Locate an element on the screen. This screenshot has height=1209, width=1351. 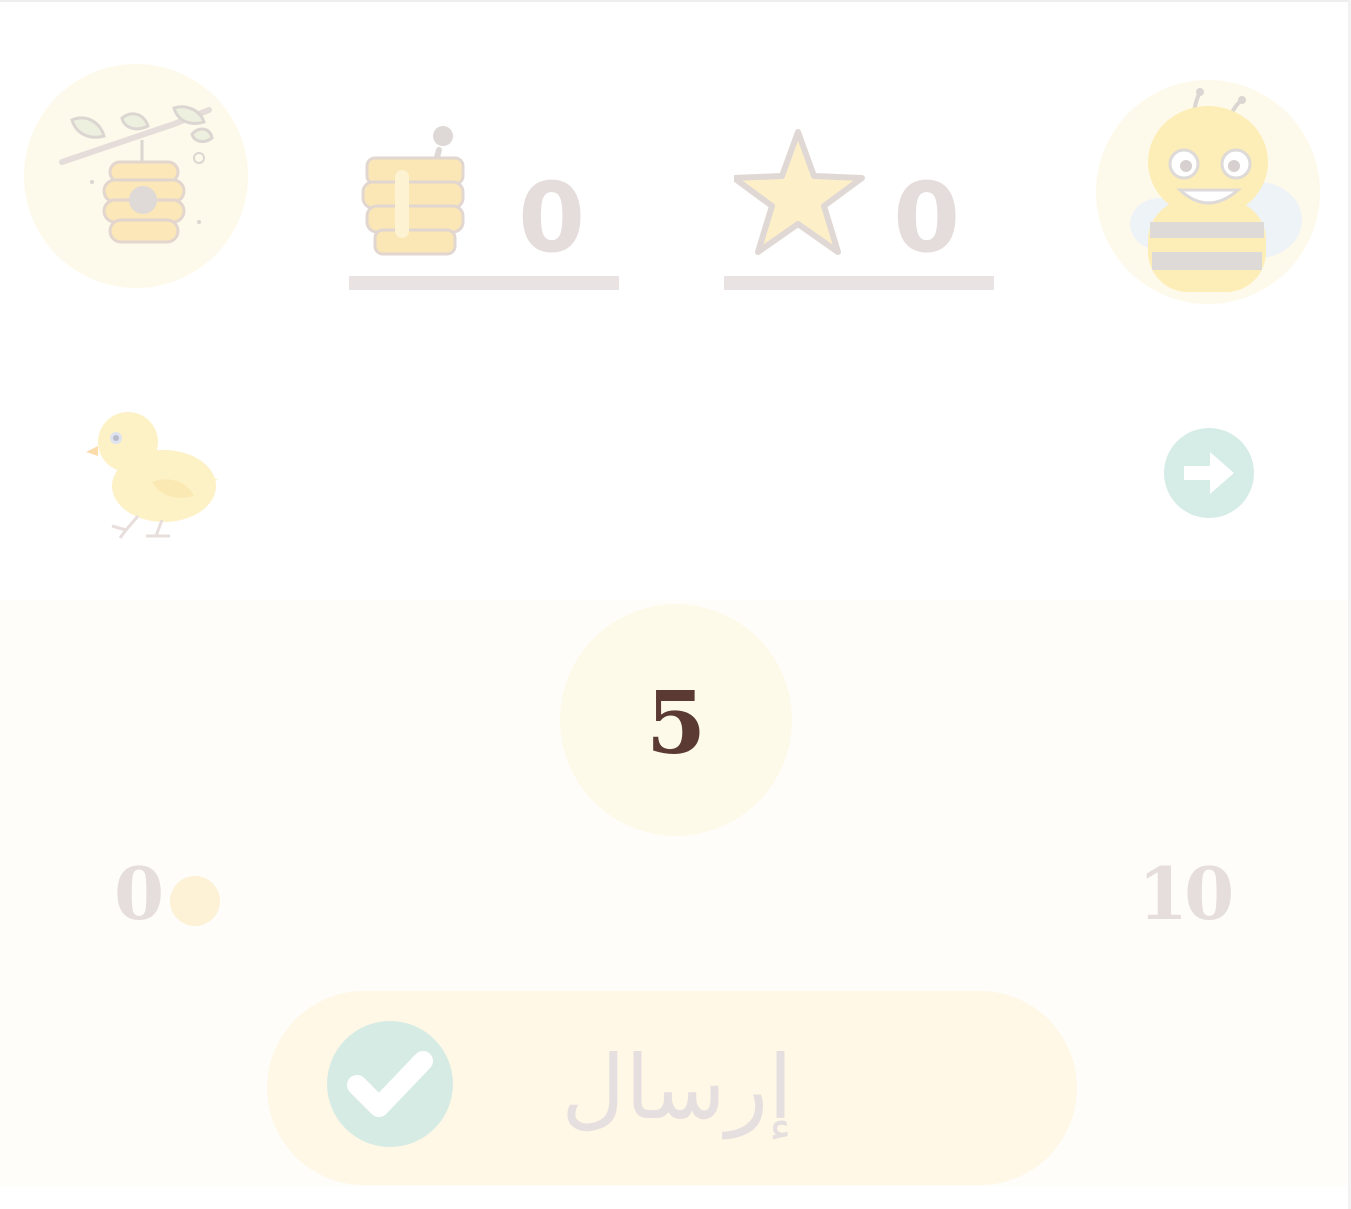
bee-mascot-icon is located at coordinates (1216, 190).